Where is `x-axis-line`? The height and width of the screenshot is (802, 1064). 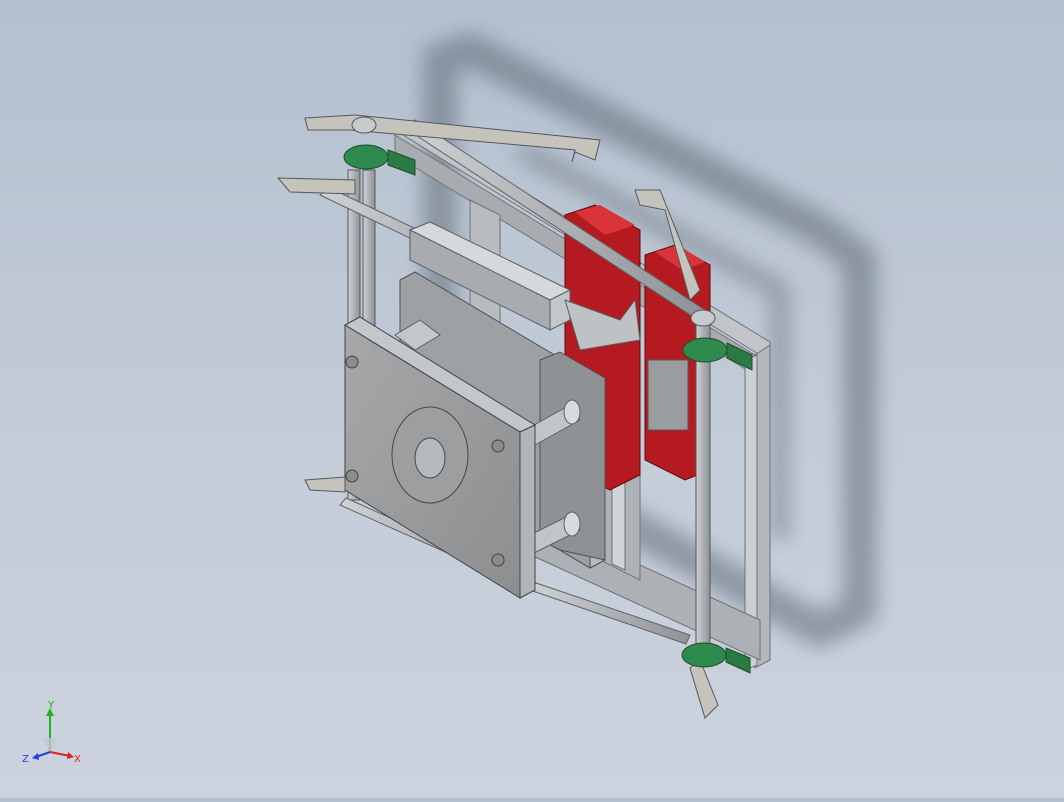
x-axis-line is located at coordinates (60, 754).